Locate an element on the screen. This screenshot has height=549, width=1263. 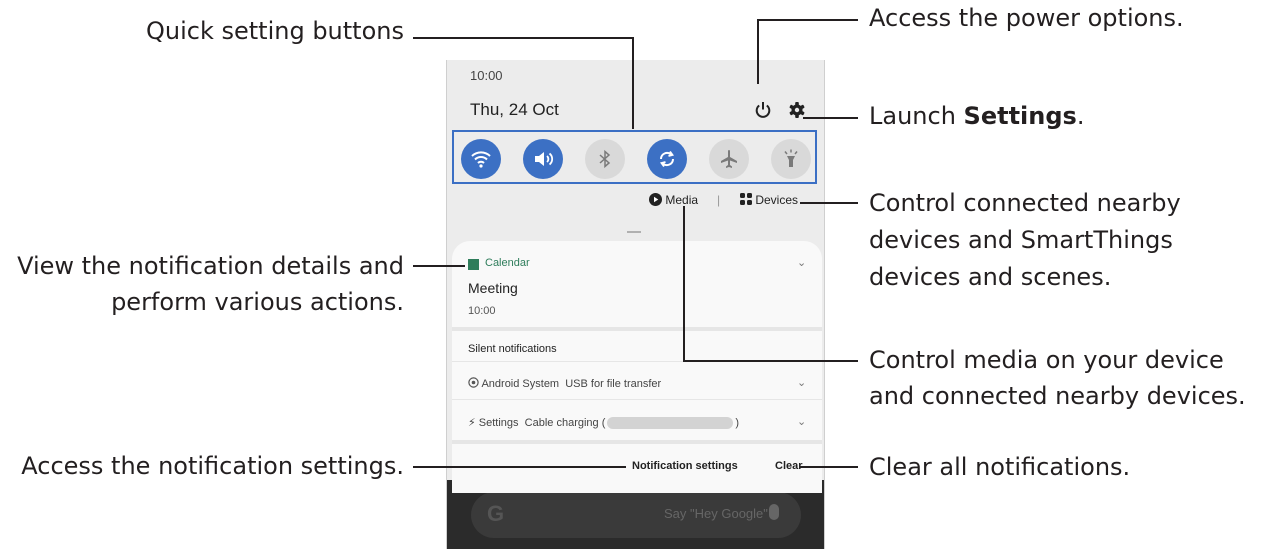
play-icon is located at coordinates (655, 199).